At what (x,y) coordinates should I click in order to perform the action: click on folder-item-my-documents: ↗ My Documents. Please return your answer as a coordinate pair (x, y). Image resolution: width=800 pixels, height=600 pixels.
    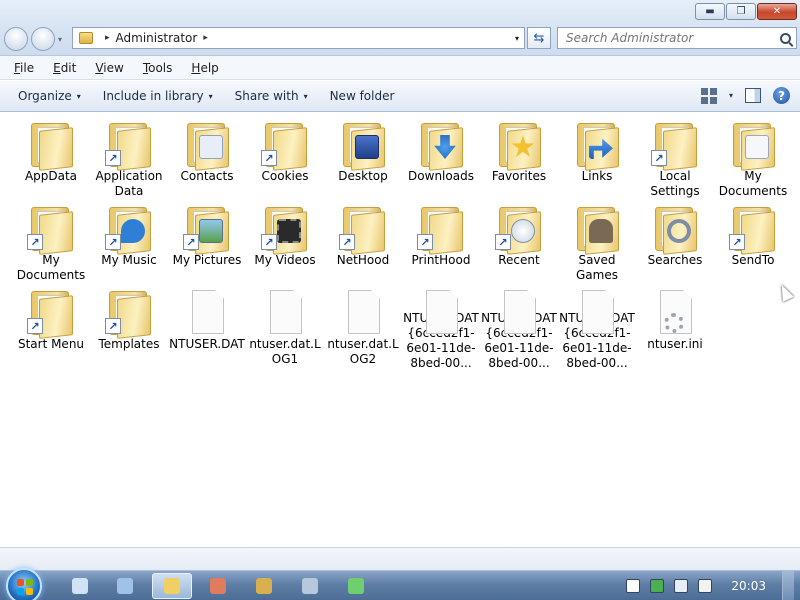
    Looking at the image, I should click on (51, 245).